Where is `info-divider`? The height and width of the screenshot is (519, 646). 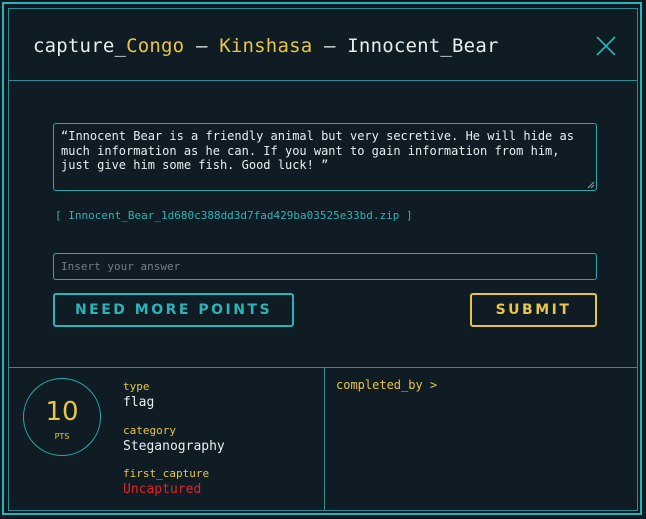
info-divider is located at coordinates (324, 439).